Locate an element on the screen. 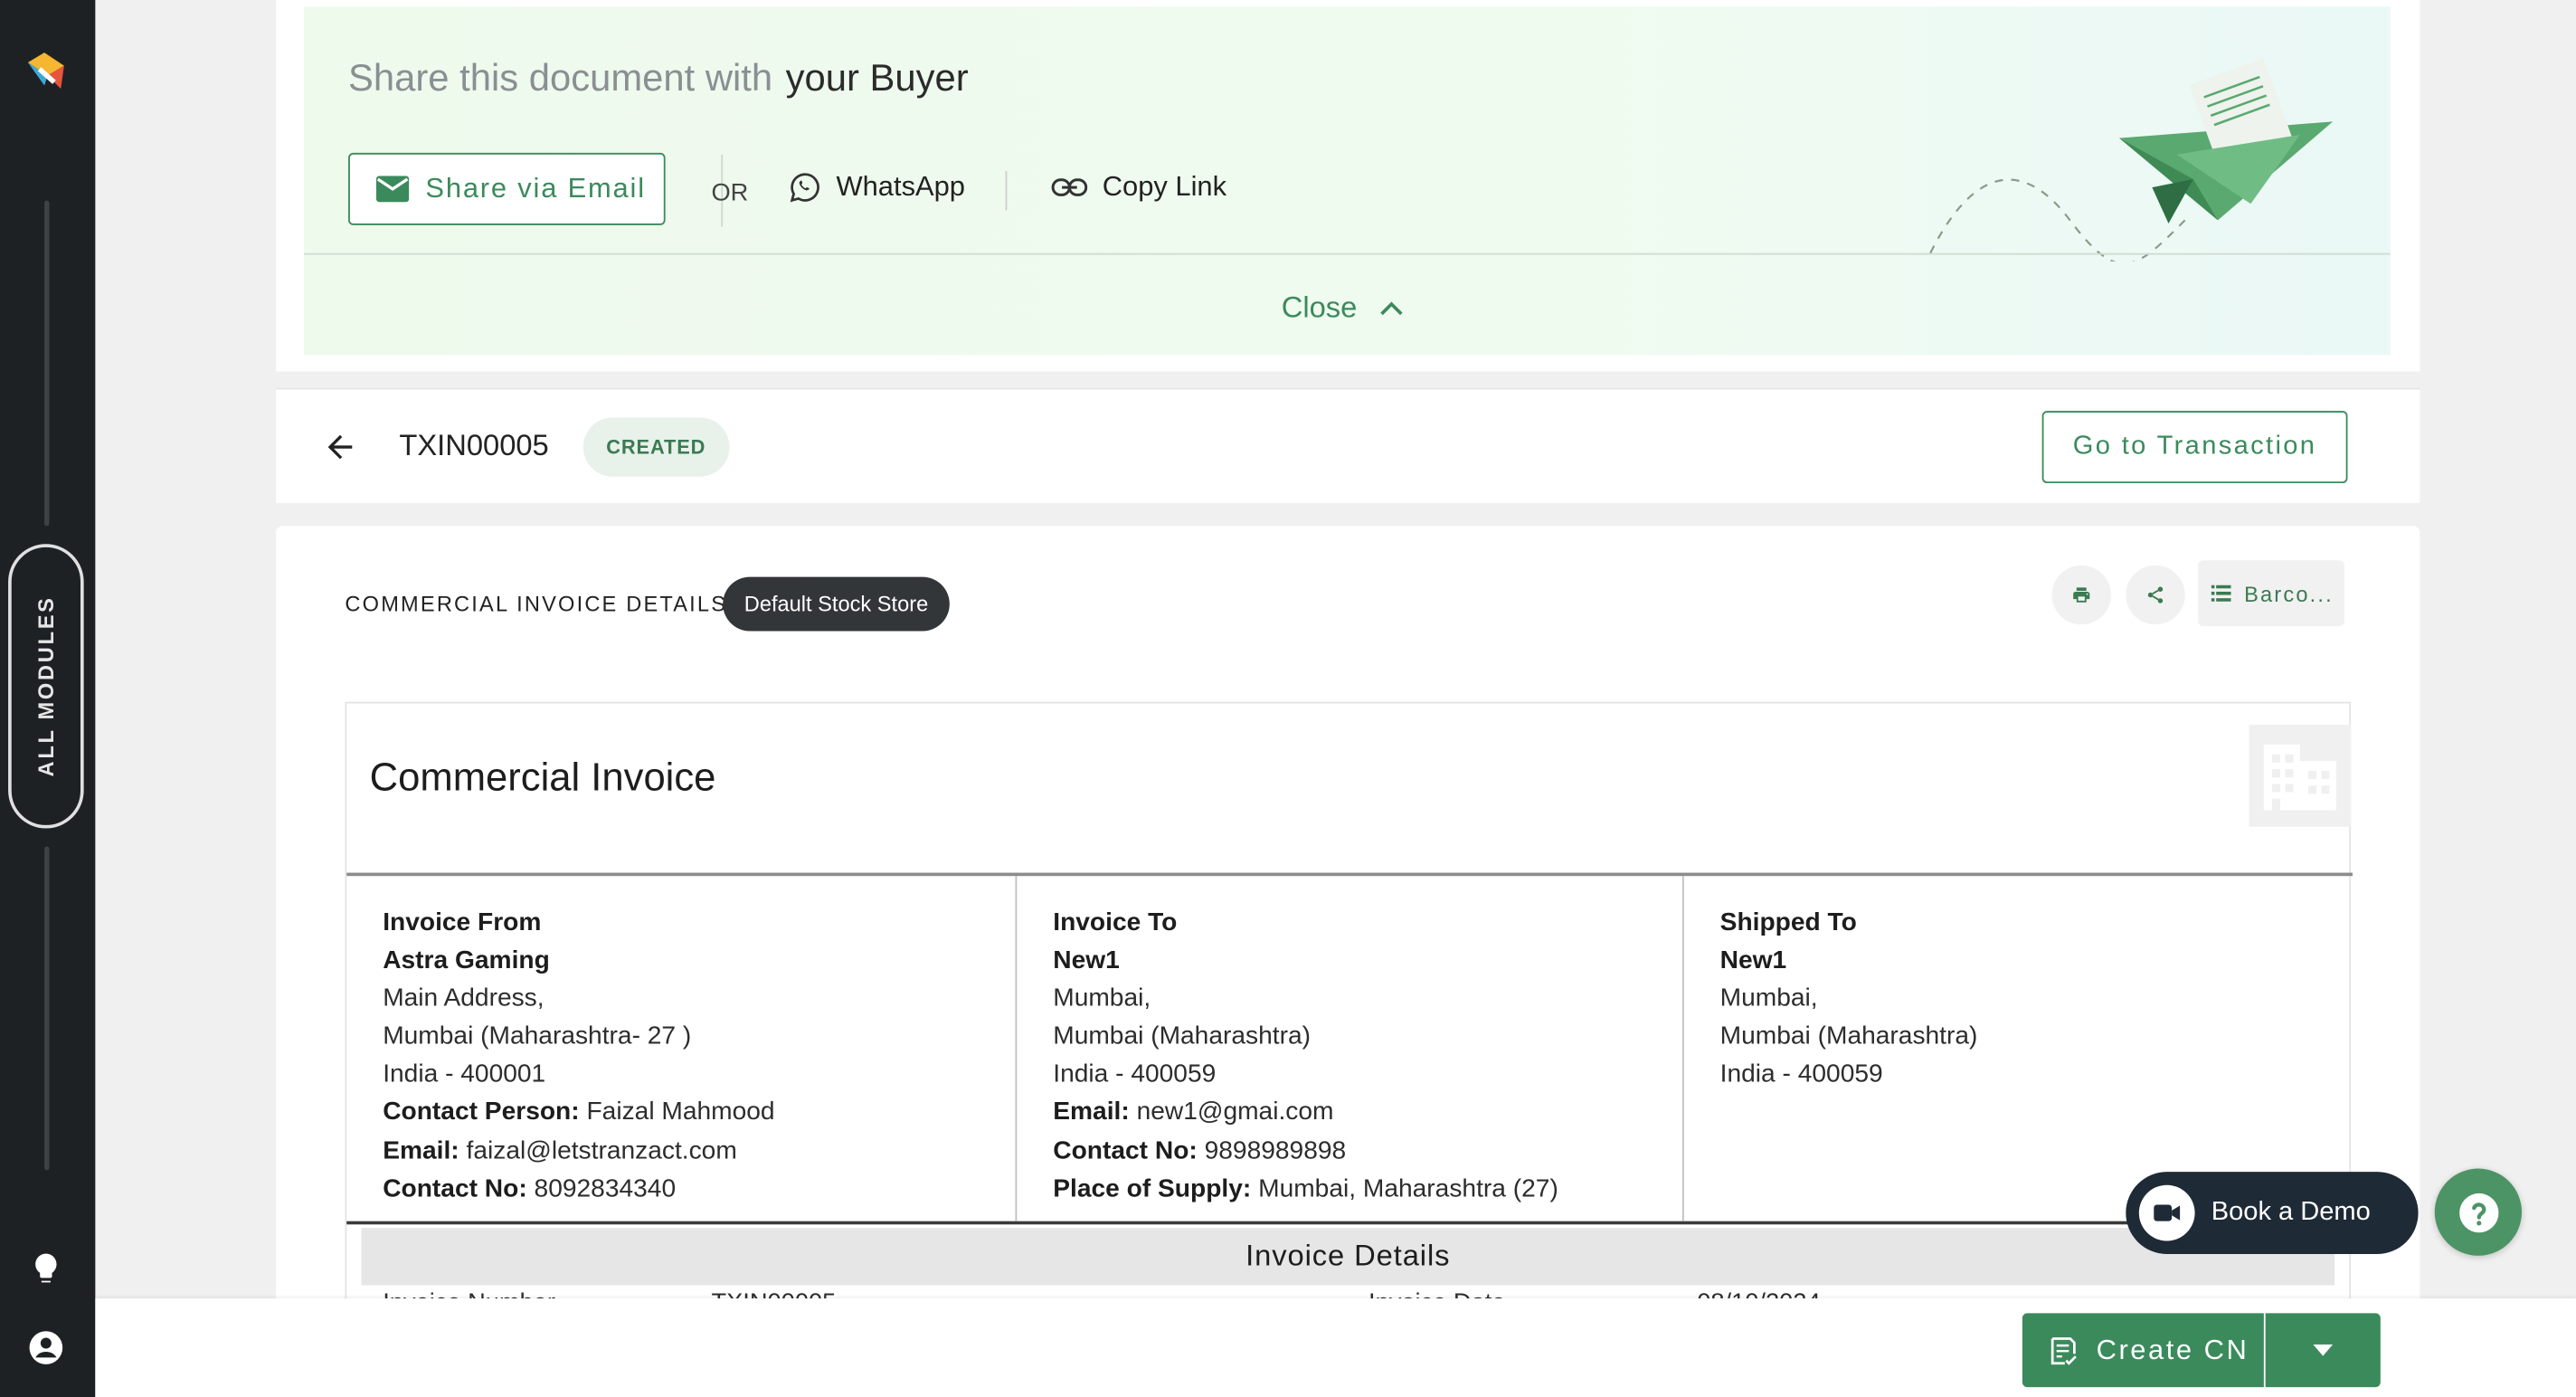  invoice-from-line1: Main Address, is located at coordinates (464, 998).